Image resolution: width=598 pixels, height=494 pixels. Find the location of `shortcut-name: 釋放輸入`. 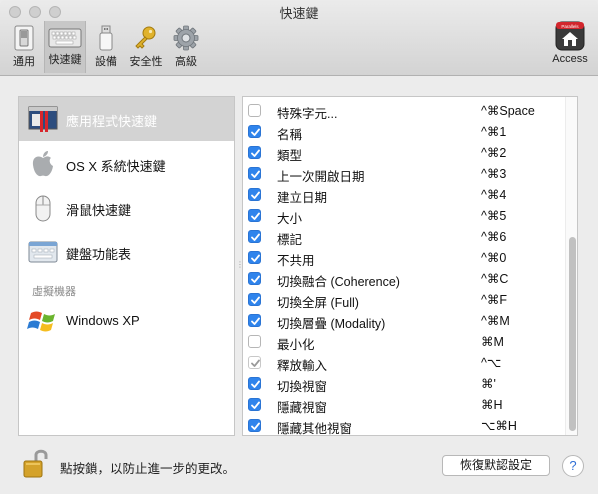

shortcut-name: 釋放輸入 is located at coordinates (302, 366).